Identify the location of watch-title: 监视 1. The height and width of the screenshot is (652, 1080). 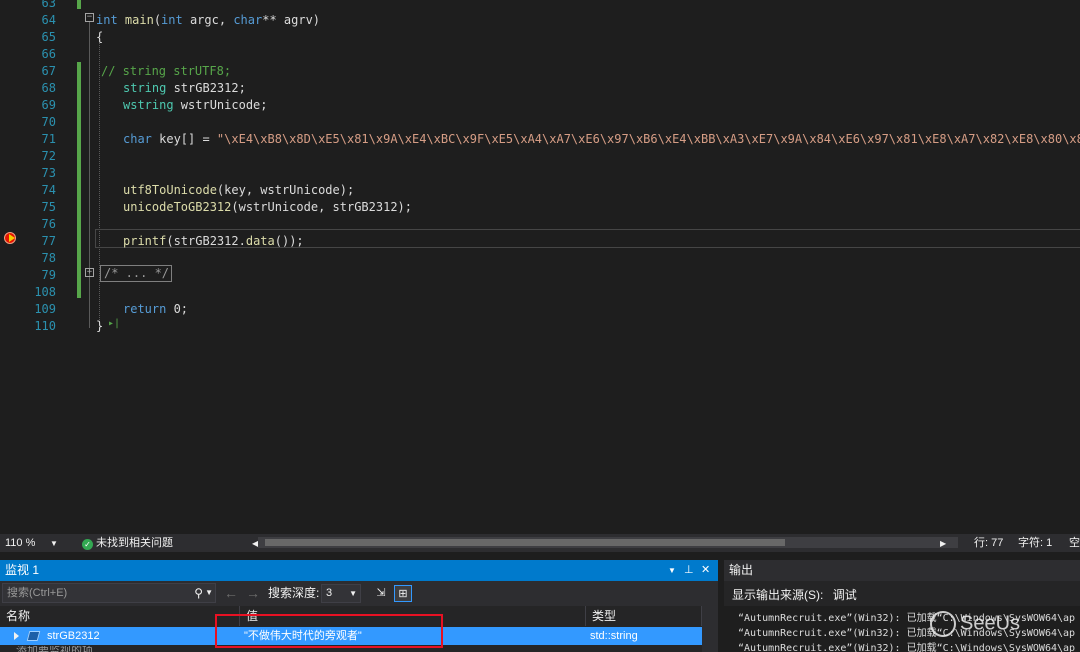
(22, 570).